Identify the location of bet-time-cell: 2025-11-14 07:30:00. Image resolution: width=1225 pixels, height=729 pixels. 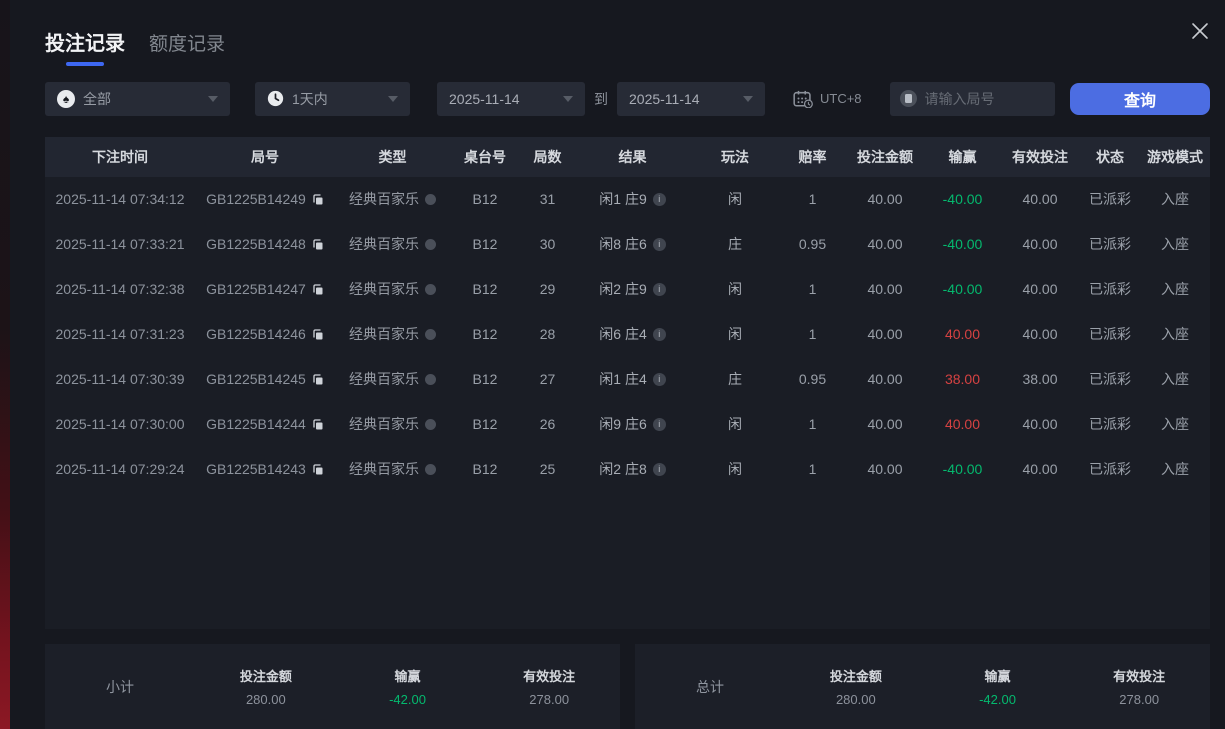
(120, 424).